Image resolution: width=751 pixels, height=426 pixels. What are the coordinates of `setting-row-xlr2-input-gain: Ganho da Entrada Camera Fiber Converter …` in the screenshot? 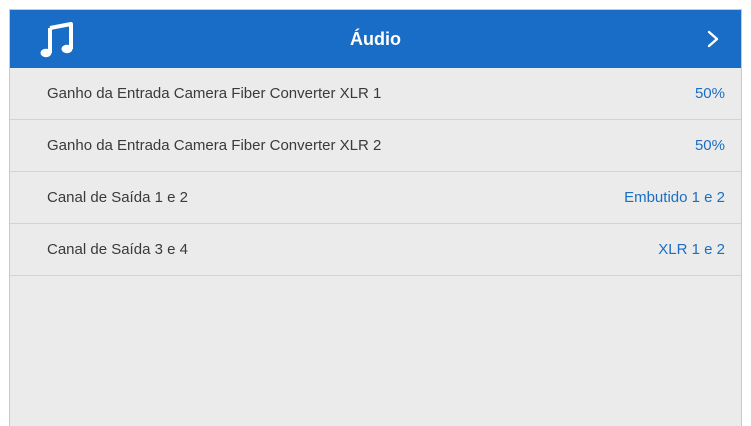 It's located at (375, 146).